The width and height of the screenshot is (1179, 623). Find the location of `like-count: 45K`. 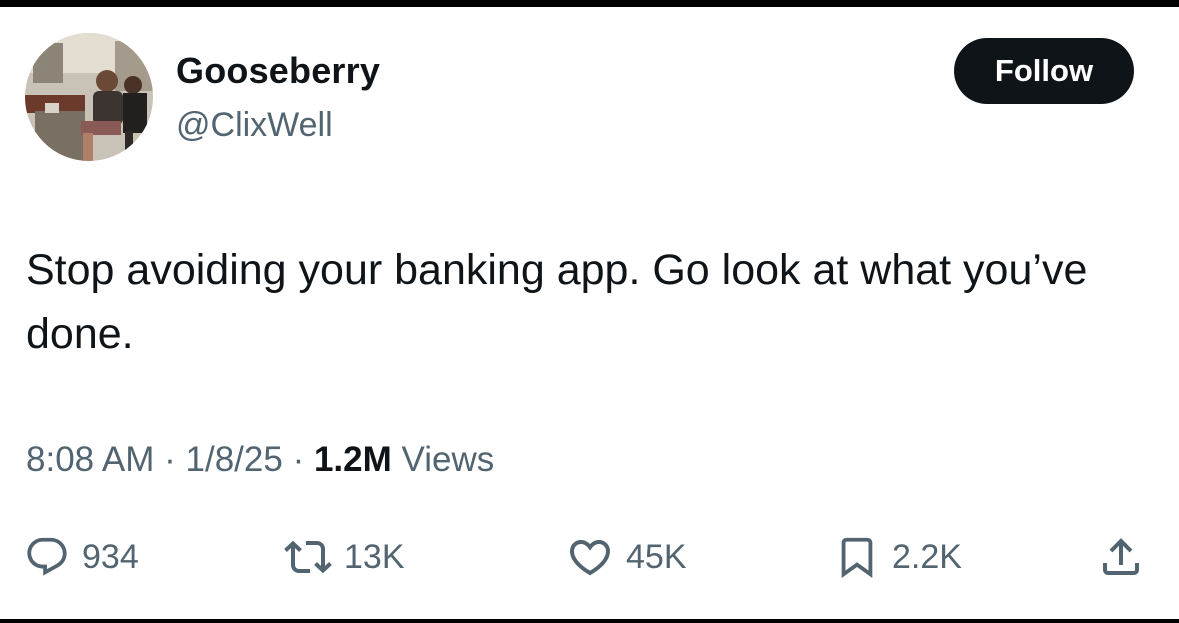

like-count: 45K is located at coordinates (656, 556).